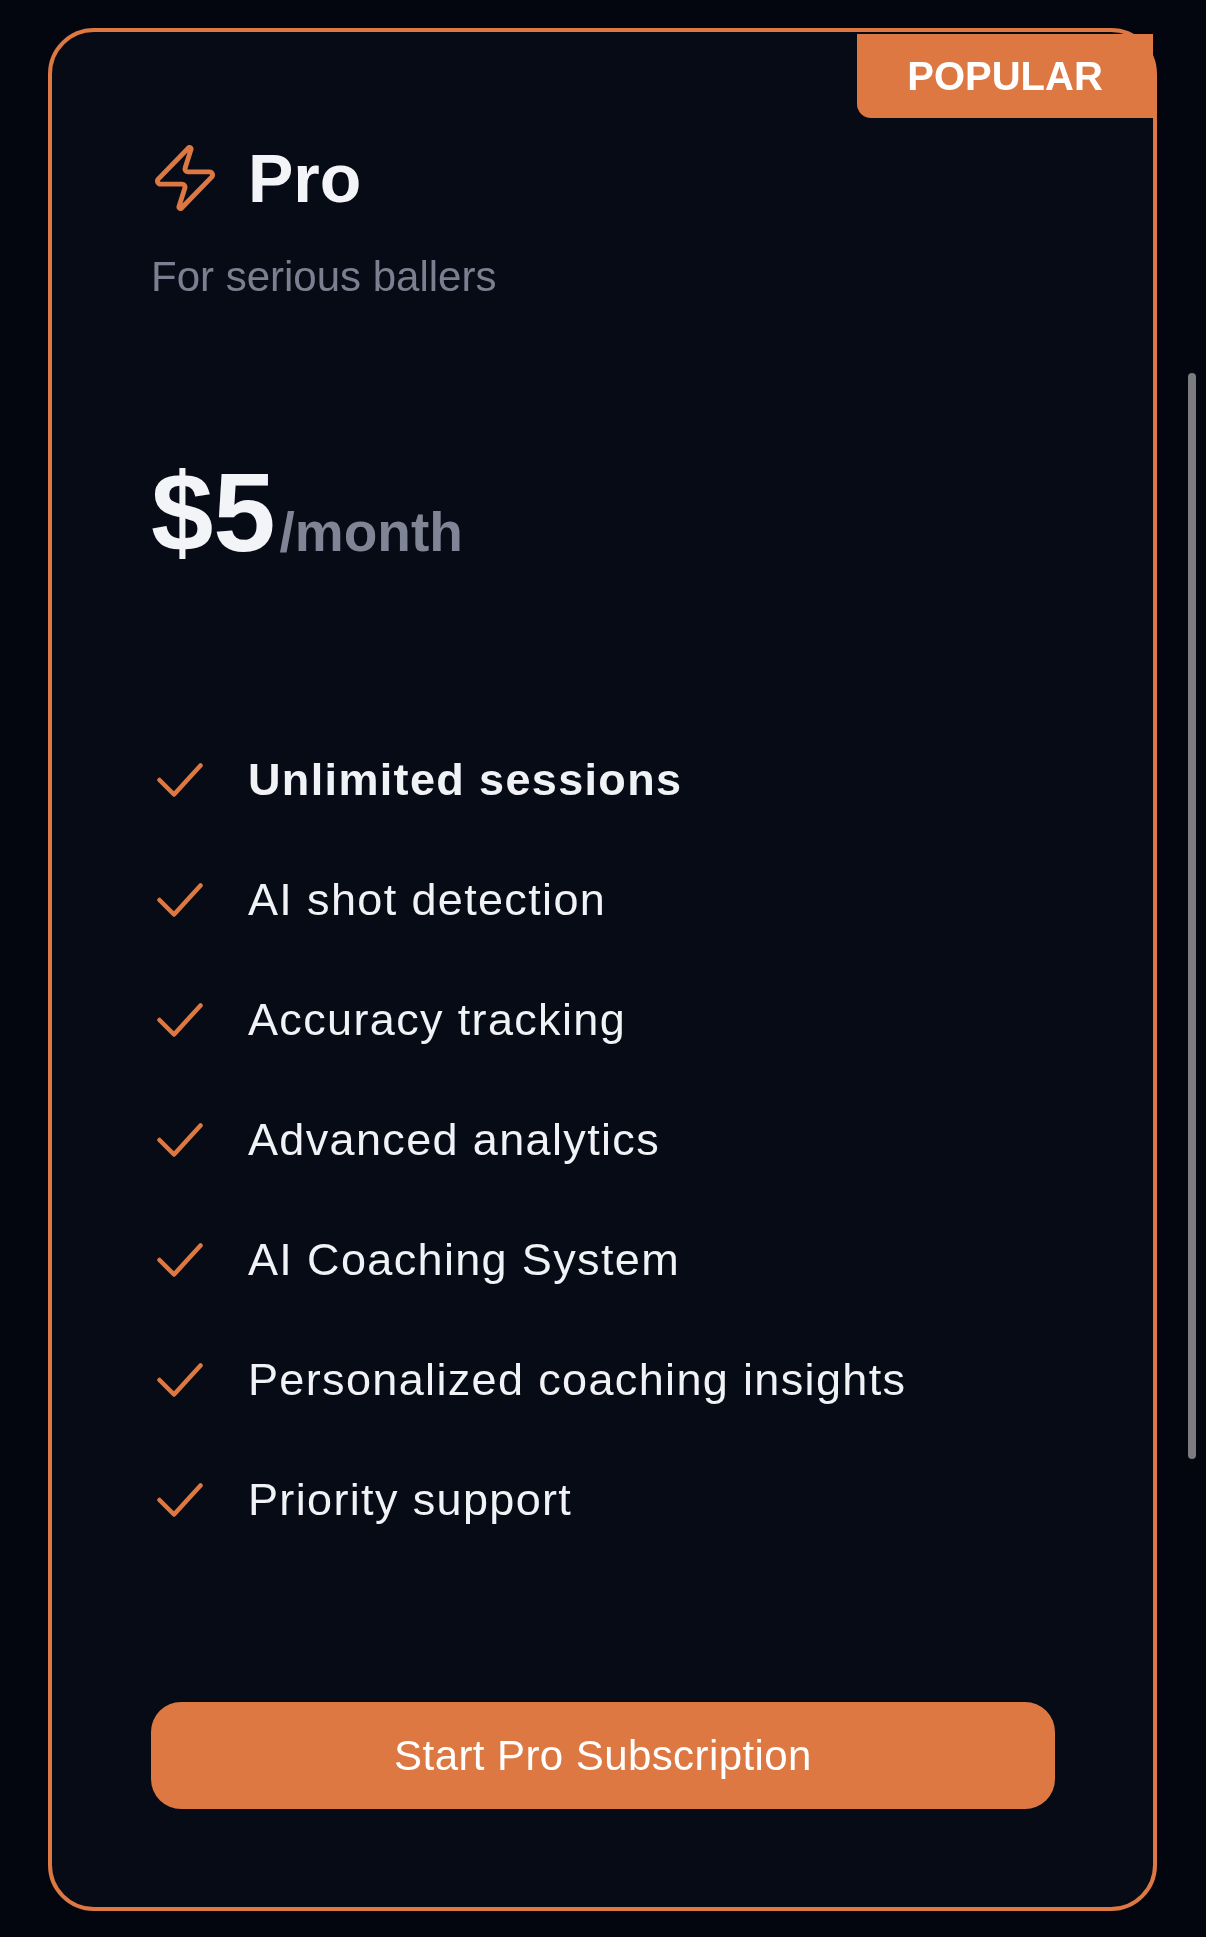 The image size is (1206, 1937). Describe the element at coordinates (1005, 76) in the screenshot. I see `popular-badge: POPULAR` at that location.